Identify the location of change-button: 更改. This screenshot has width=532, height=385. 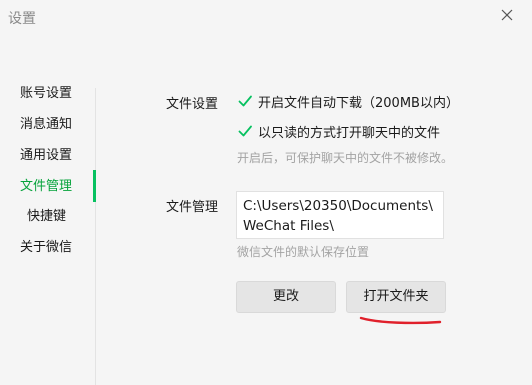
(286, 297).